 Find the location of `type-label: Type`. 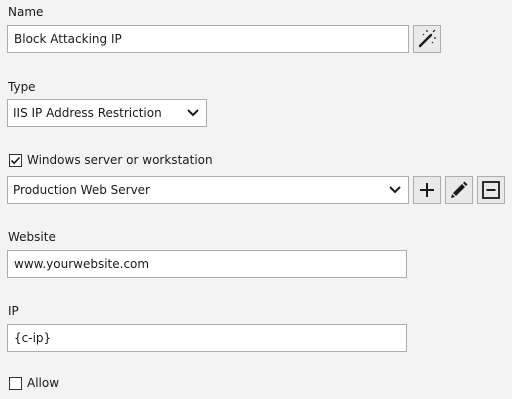

type-label: Type is located at coordinates (22, 87).